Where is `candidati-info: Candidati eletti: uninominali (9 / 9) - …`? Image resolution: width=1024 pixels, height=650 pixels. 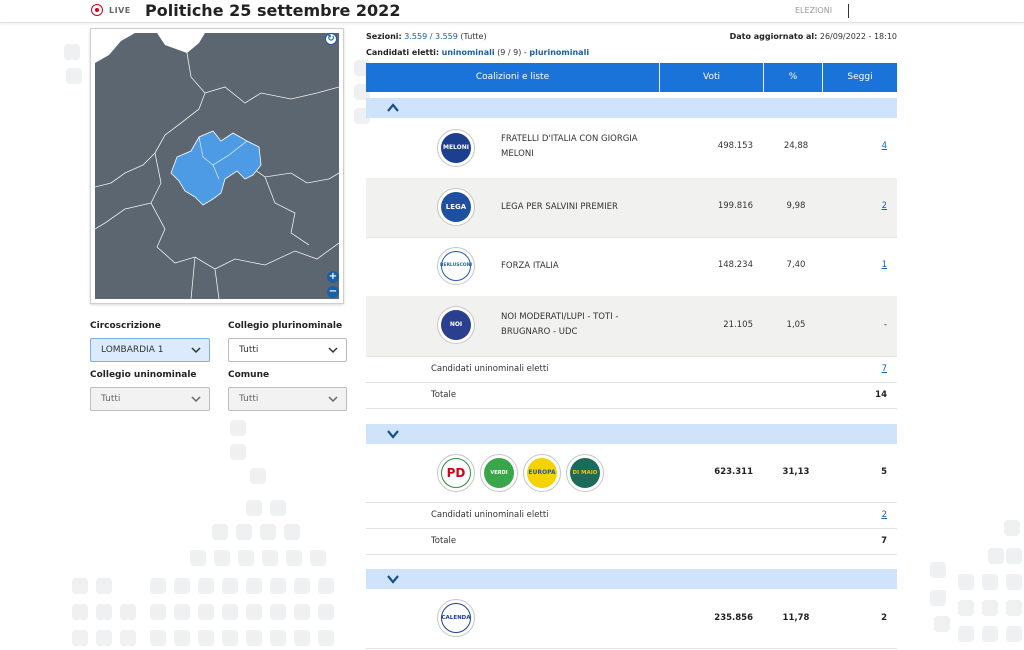
candidati-info: Candidati eletti: uninominali (9 / 9) - … is located at coordinates (477, 52).